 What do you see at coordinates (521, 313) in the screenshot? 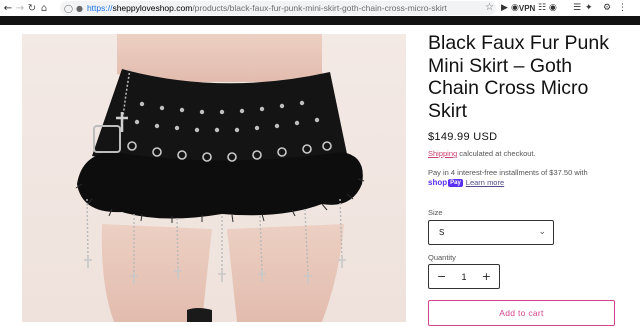
I see `add-to-cart-button: Add to cart` at bounding box center [521, 313].